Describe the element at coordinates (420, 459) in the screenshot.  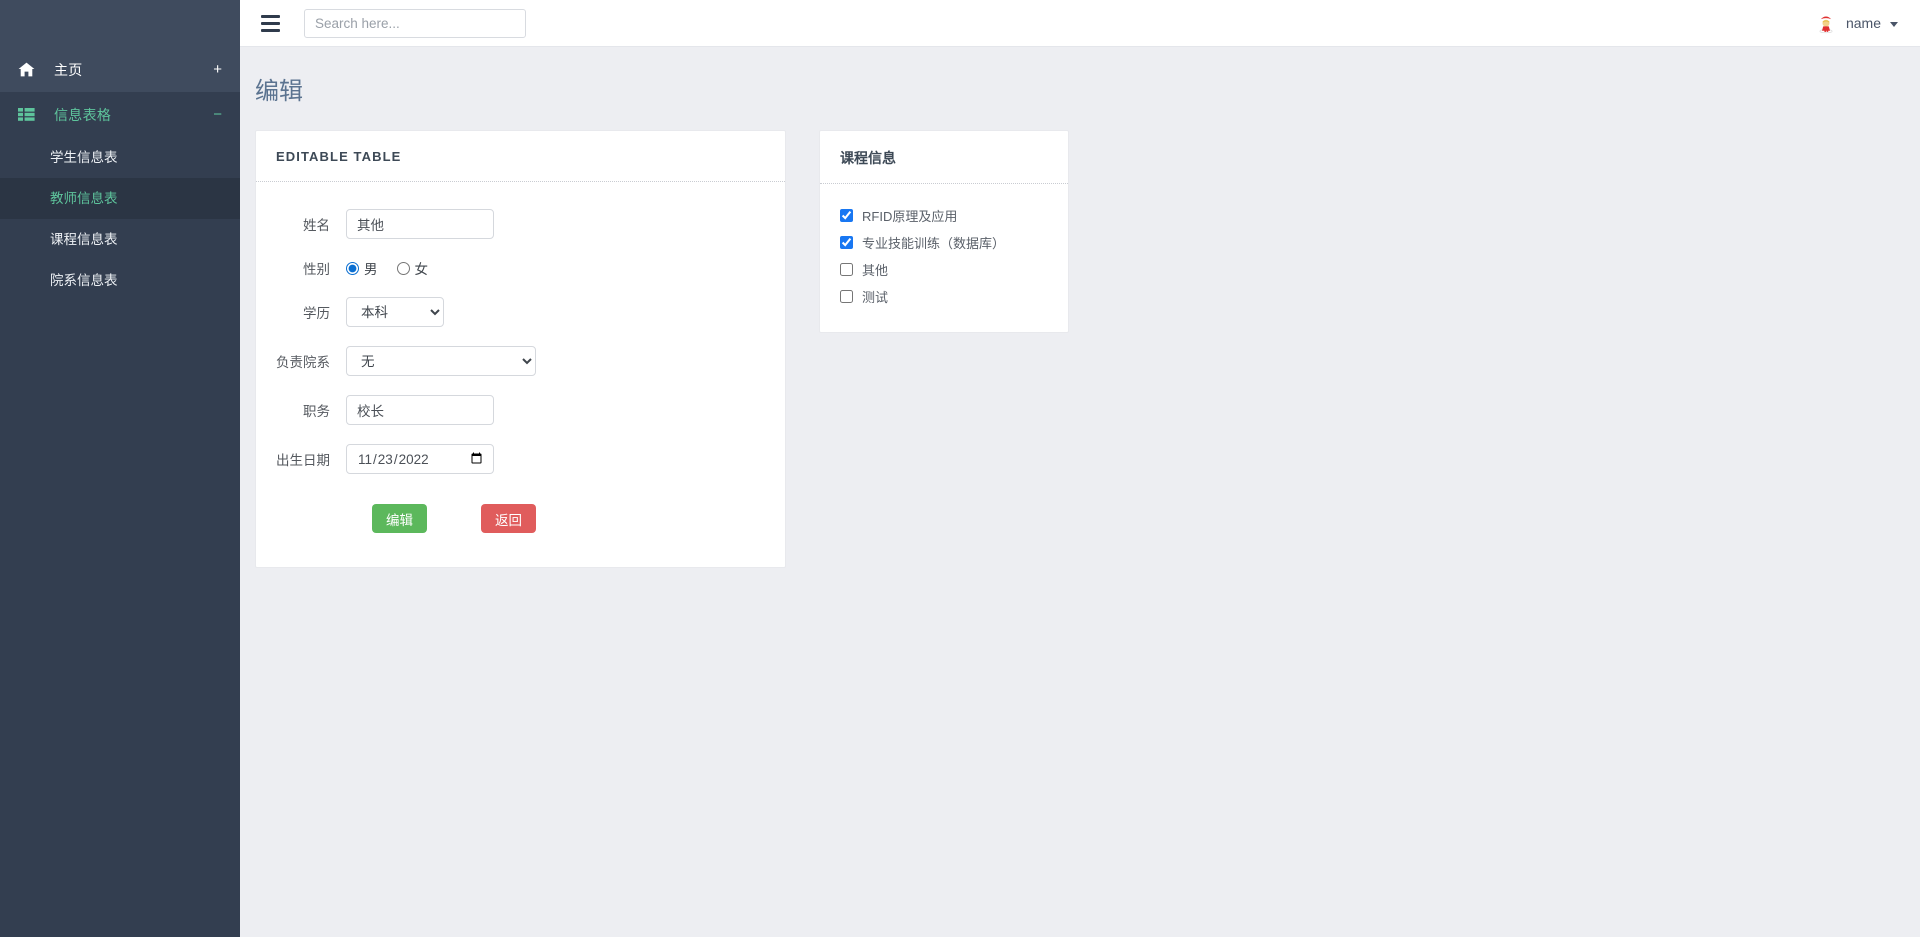
I see `birthdate-input` at that location.